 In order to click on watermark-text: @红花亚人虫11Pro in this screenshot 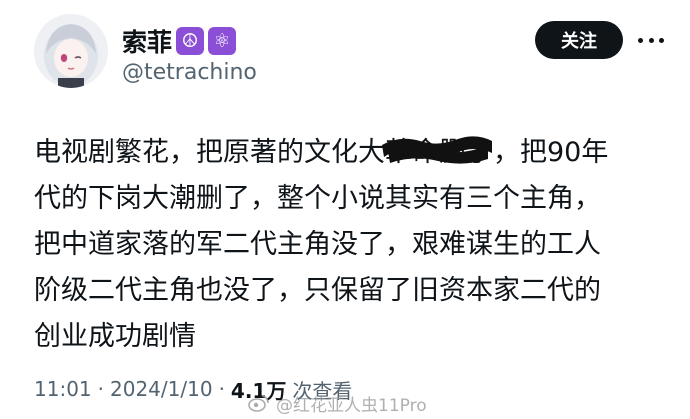, I will do `click(351, 405)`.